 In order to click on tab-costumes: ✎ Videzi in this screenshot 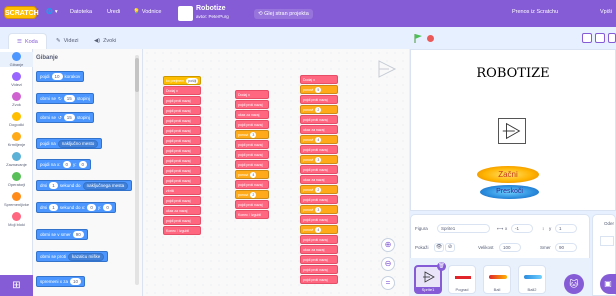, I will do `click(67, 41)`.